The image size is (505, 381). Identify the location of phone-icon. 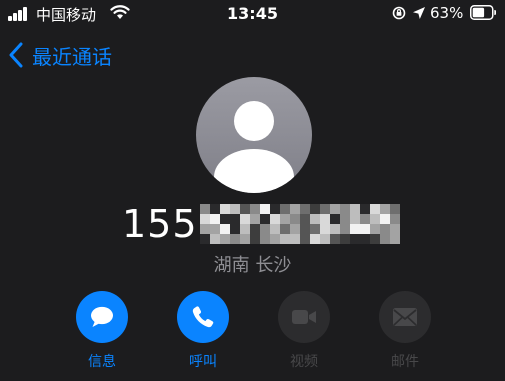
(203, 317).